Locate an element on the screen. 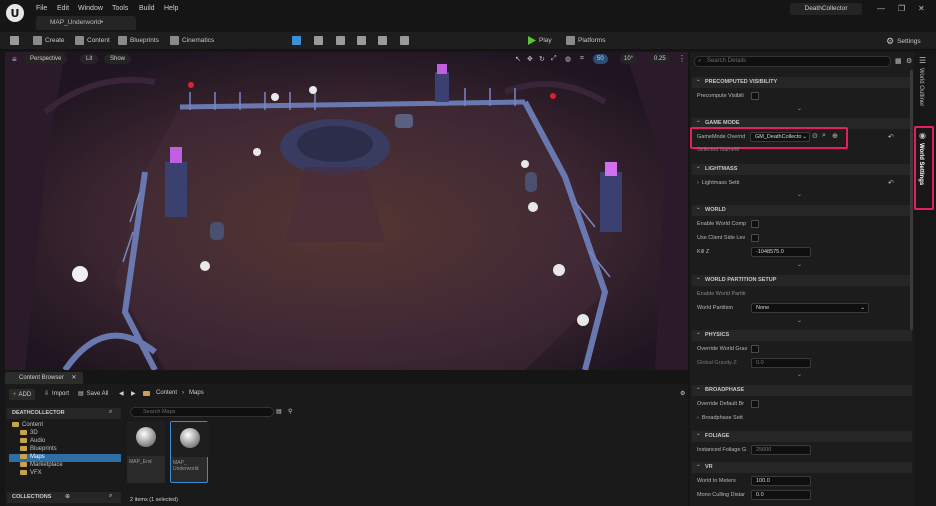 The image size is (936, 506). section-world: WORLD is located at coordinates (802, 209).